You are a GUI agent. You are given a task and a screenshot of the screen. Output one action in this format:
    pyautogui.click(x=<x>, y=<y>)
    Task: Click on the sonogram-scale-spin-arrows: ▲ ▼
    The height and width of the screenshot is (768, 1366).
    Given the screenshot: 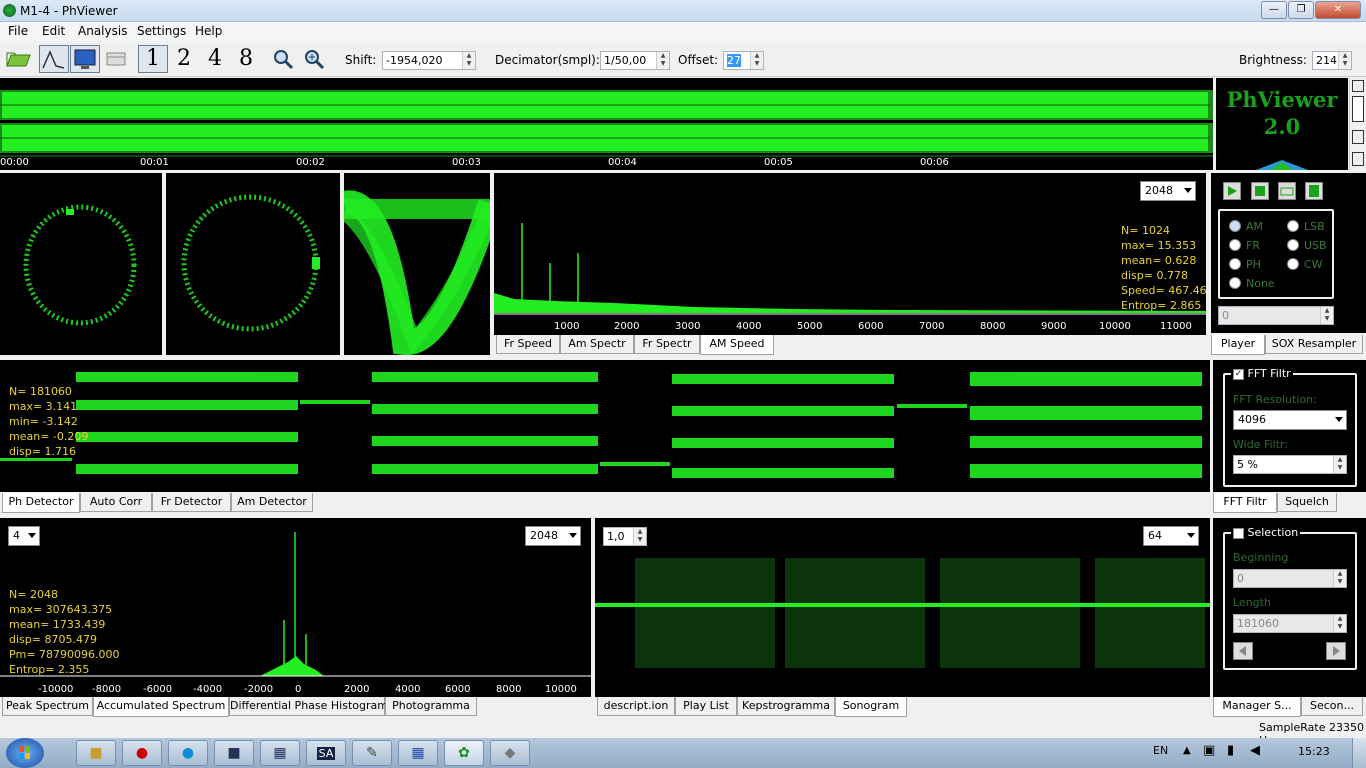 What is the action you would take?
    pyautogui.click(x=639, y=536)
    